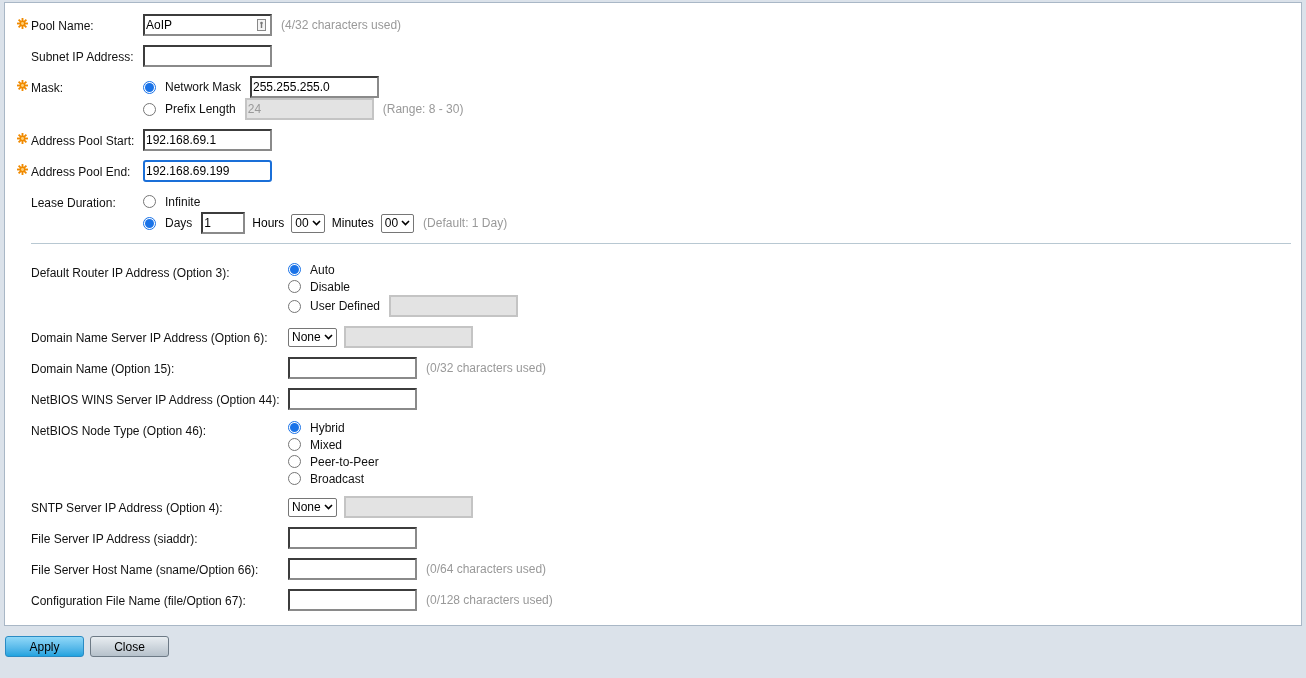 The width and height of the screenshot is (1306, 678). What do you see at coordinates (423, 109) in the screenshot?
I see `hint-text: (Range: 8 - 30)` at bounding box center [423, 109].